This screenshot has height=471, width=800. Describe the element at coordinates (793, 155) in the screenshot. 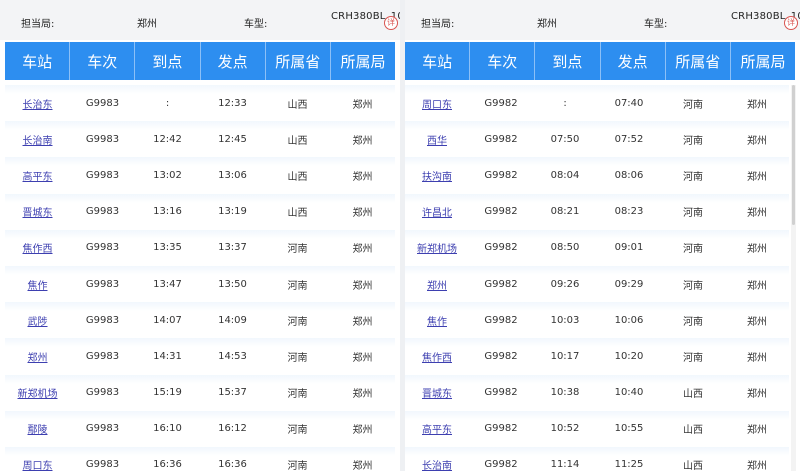

I see `scrollbar-thumb` at that location.